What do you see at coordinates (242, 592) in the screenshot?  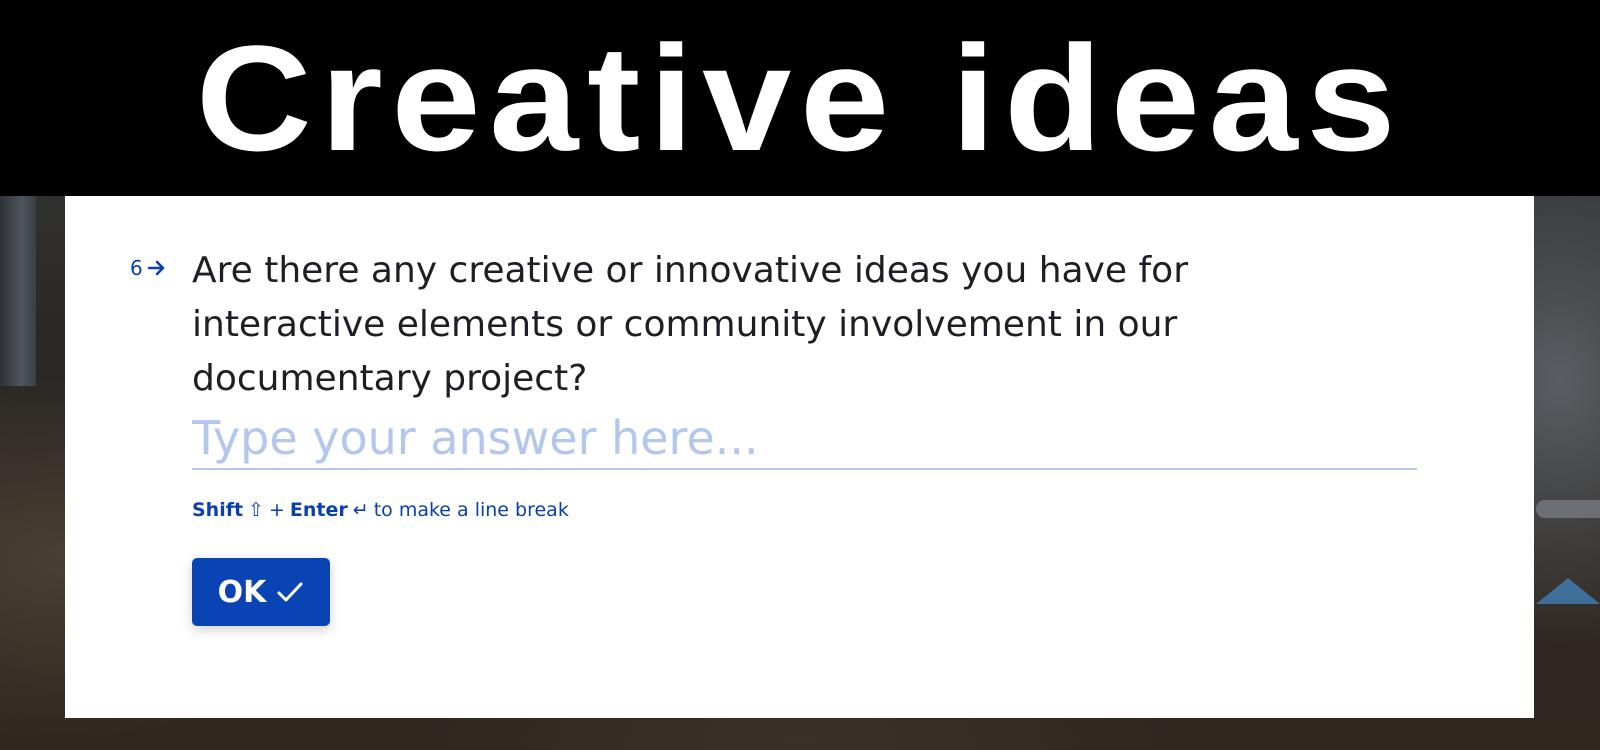 I see `ok-button-label: OK` at bounding box center [242, 592].